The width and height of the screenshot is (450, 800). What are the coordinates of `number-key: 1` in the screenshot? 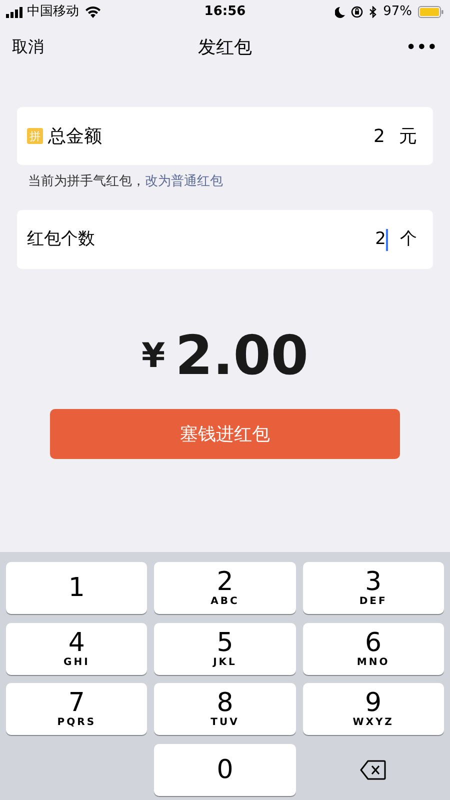 It's located at (77, 588).